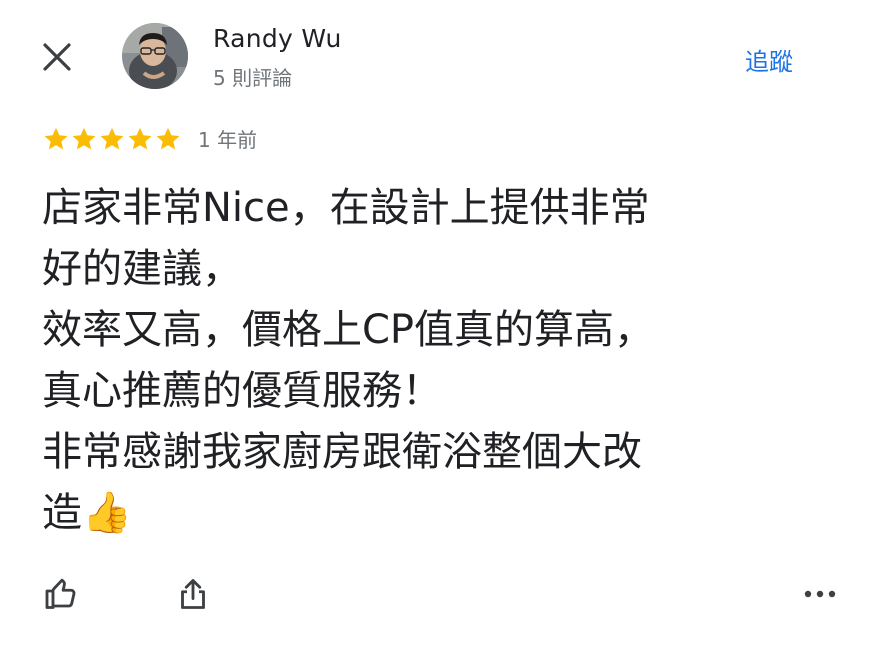 This screenshot has height=648, width=869. I want to click on follow-button: 追蹤, so click(769, 59).